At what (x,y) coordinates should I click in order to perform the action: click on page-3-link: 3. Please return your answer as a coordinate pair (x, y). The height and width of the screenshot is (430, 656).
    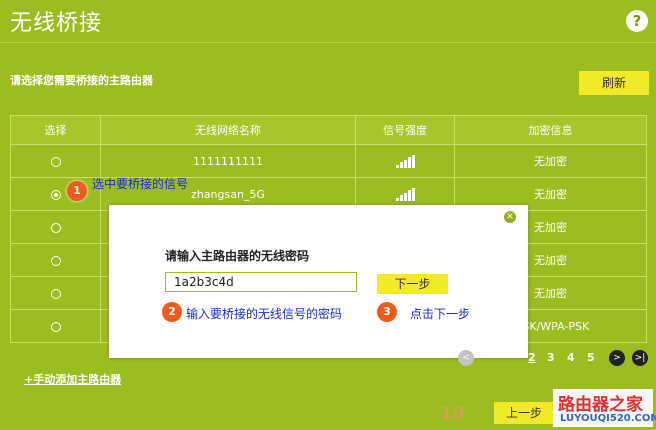
    Looking at the image, I should click on (551, 357).